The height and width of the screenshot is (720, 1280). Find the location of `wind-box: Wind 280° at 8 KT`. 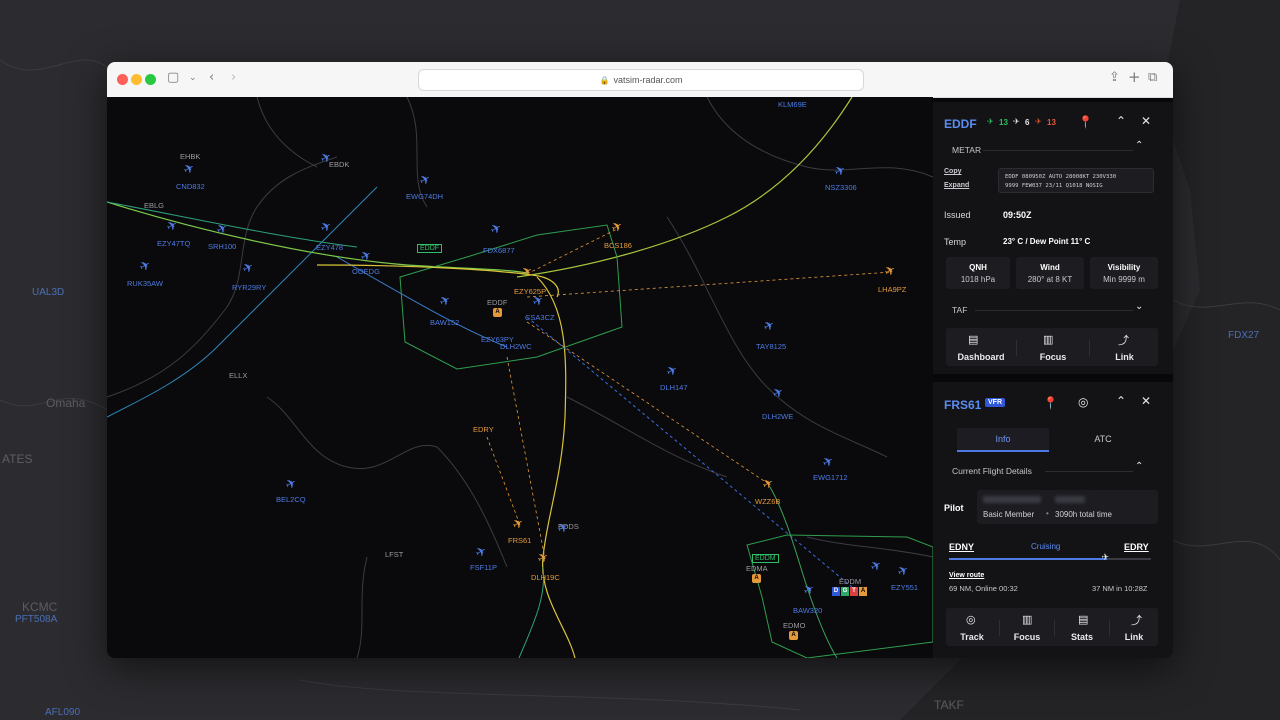

wind-box: Wind 280° at 8 KT is located at coordinates (1050, 273).